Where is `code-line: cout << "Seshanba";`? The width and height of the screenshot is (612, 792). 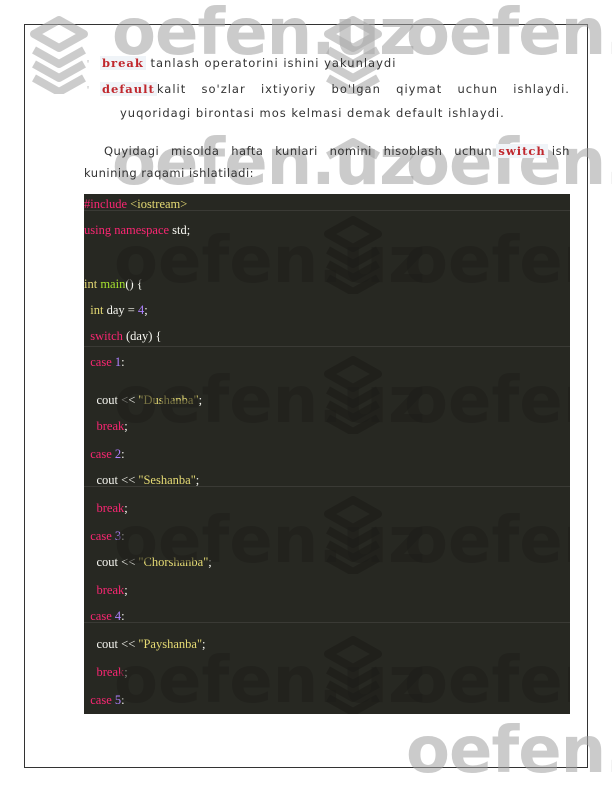
code-line: cout << "Seshanba"; is located at coordinates (327, 480).